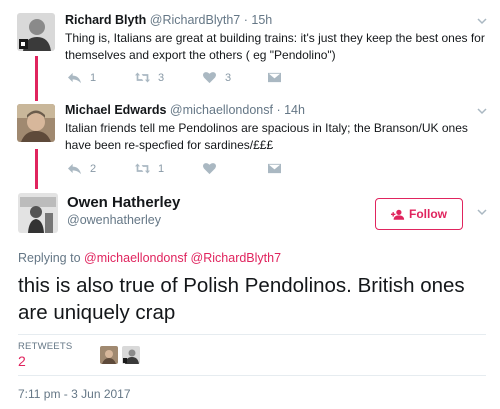  What do you see at coordinates (81, 168) in the screenshot?
I see `reply-button: 2` at bounding box center [81, 168].